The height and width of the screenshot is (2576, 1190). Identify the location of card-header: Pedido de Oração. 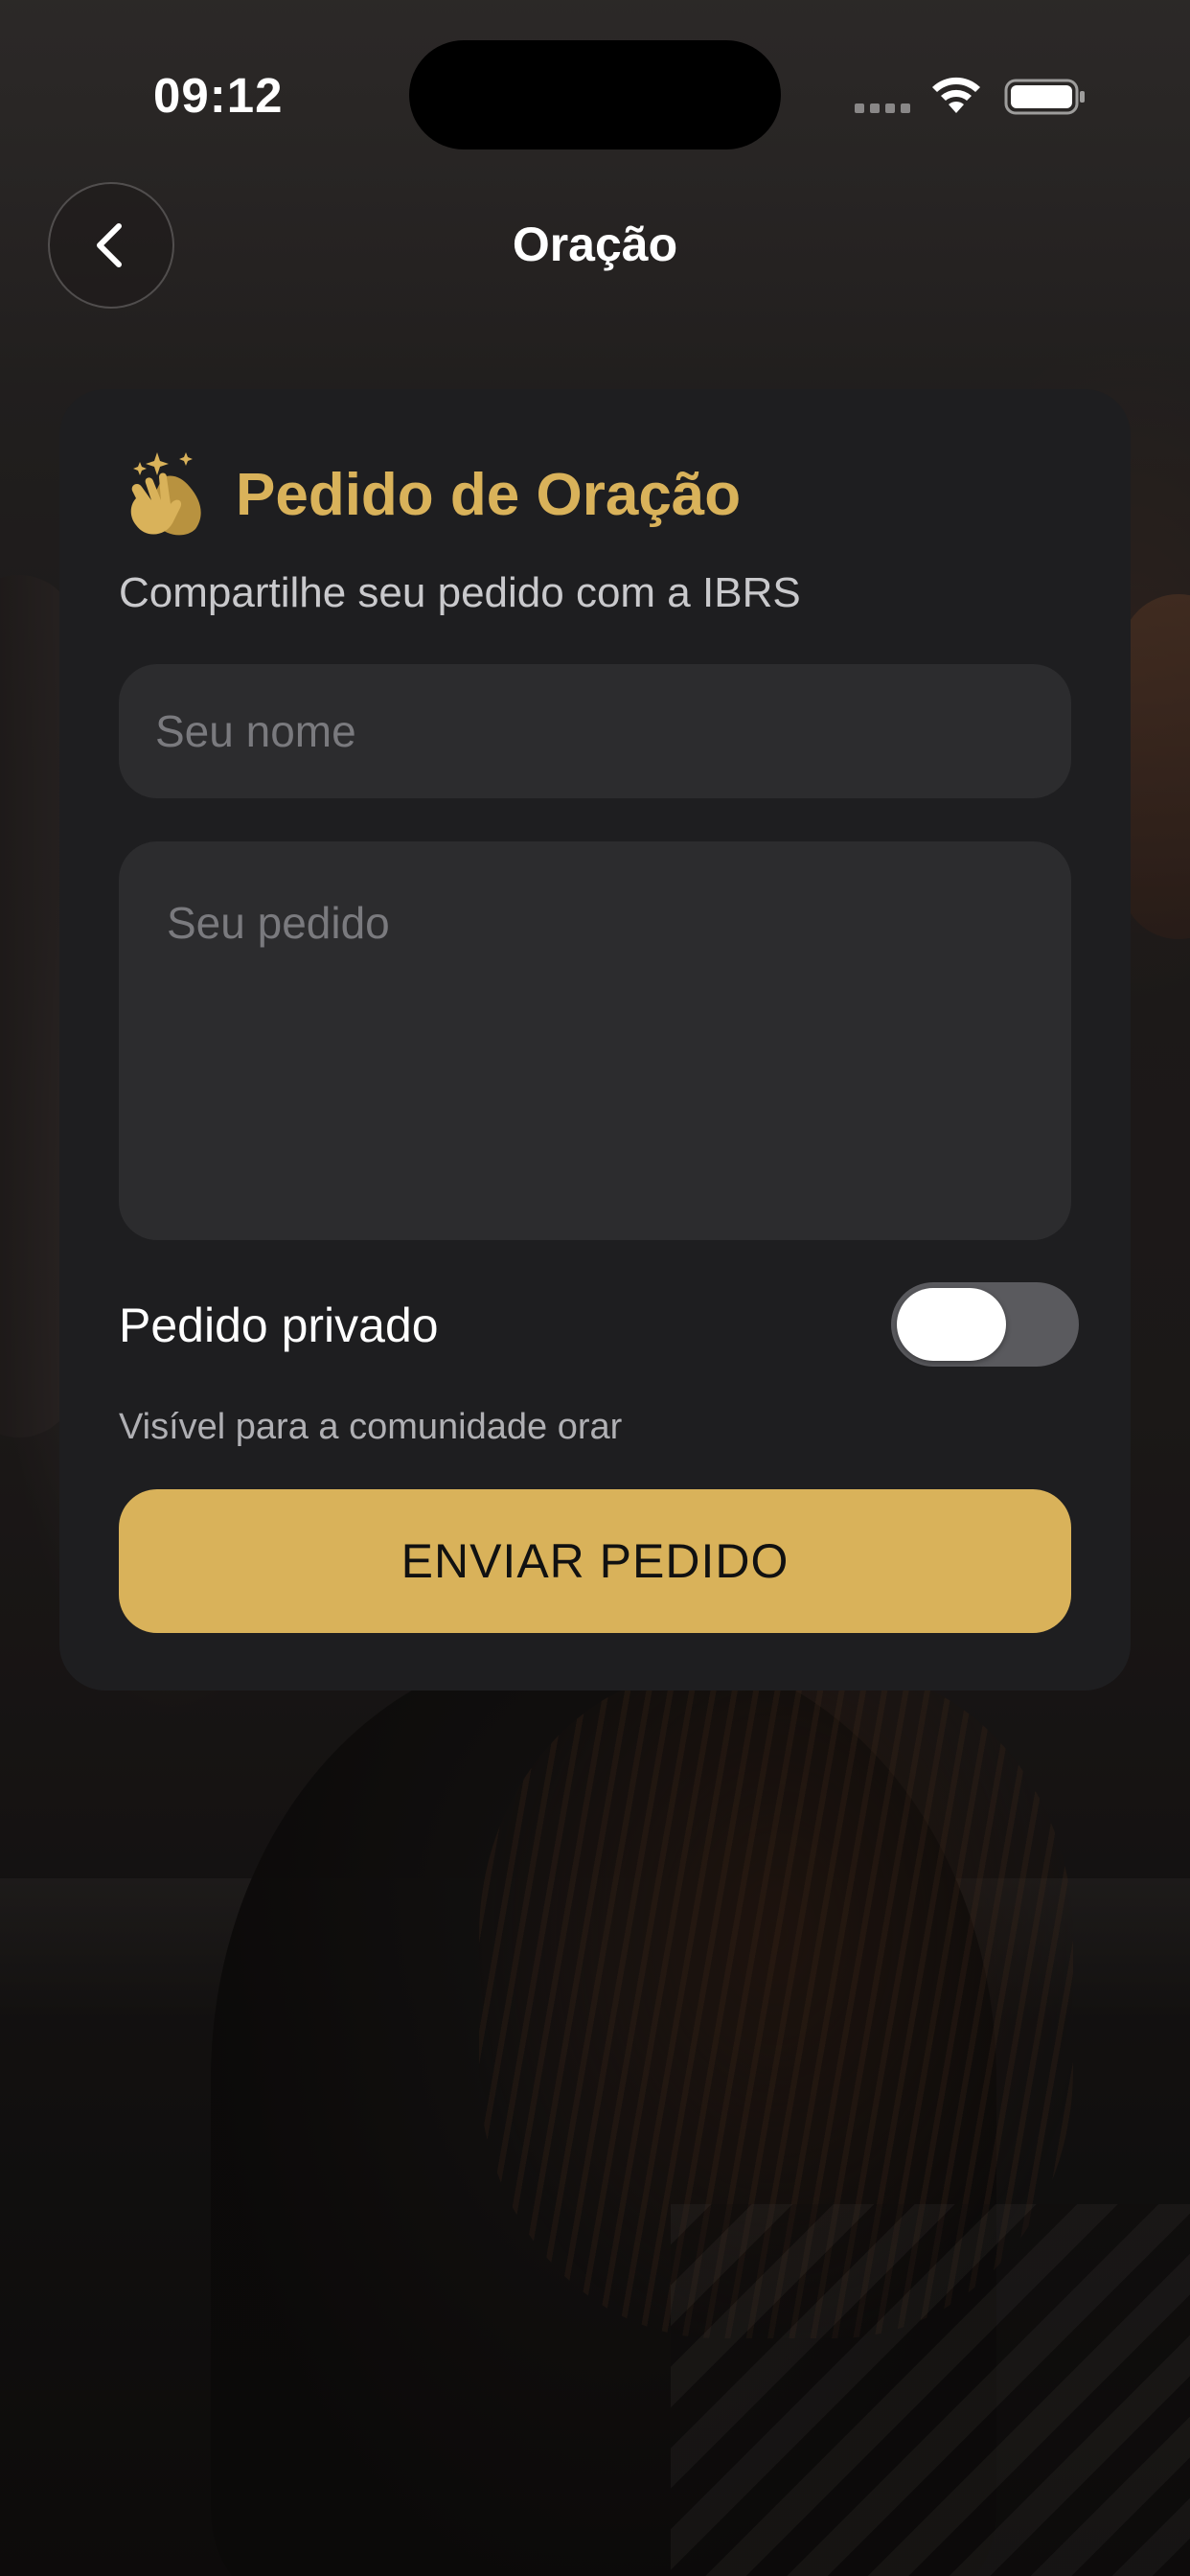
(430, 494).